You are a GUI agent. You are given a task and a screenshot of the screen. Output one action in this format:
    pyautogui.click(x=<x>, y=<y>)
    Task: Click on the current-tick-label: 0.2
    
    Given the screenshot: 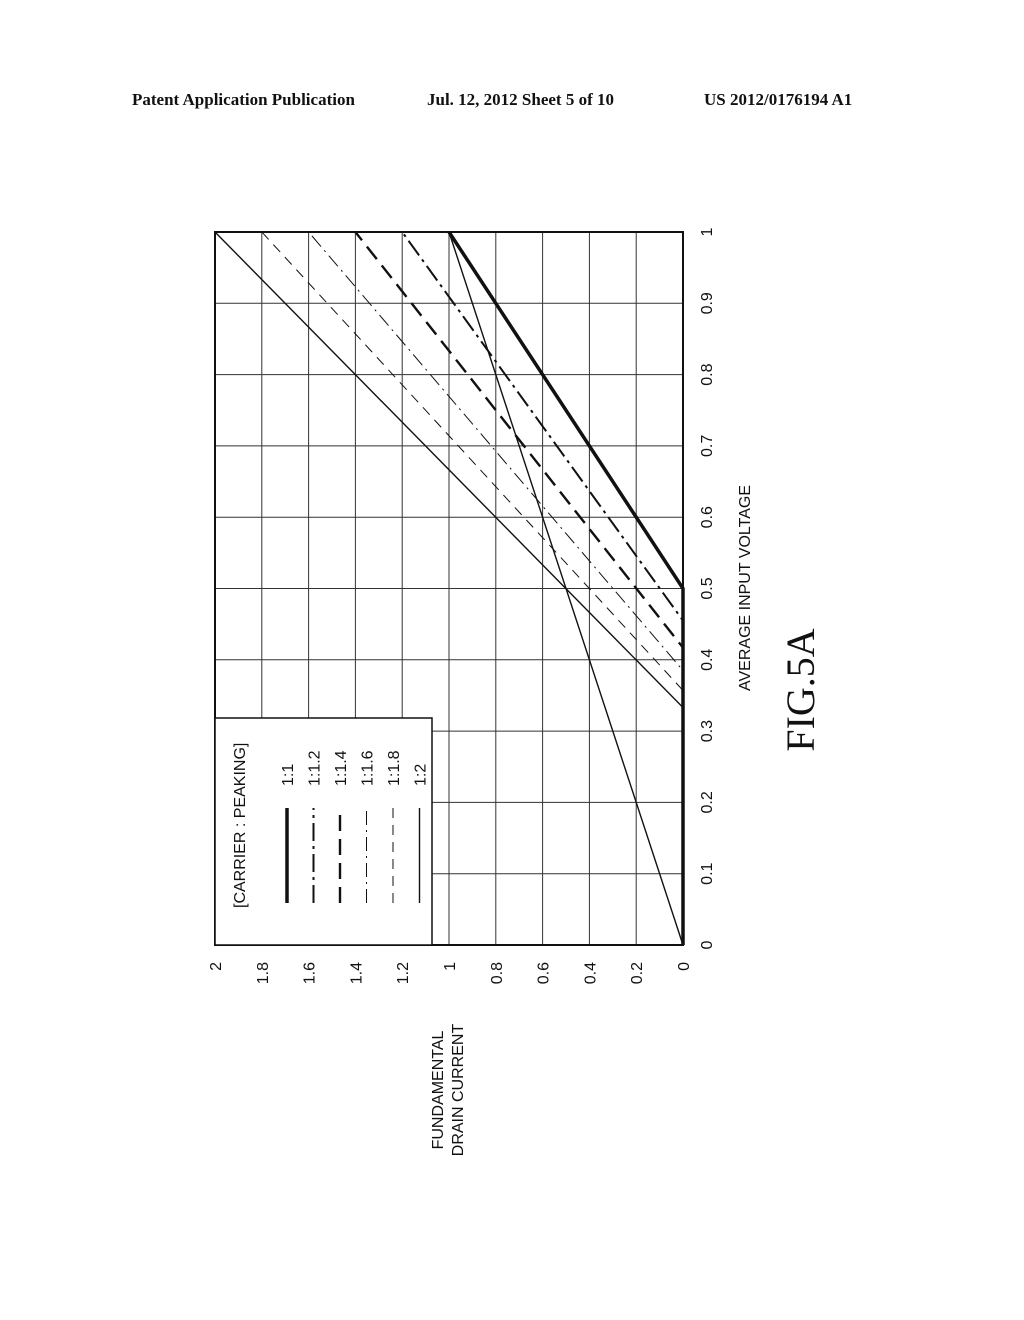 What is the action you would take?
    pyautogui.click(x=637, y=973)
    